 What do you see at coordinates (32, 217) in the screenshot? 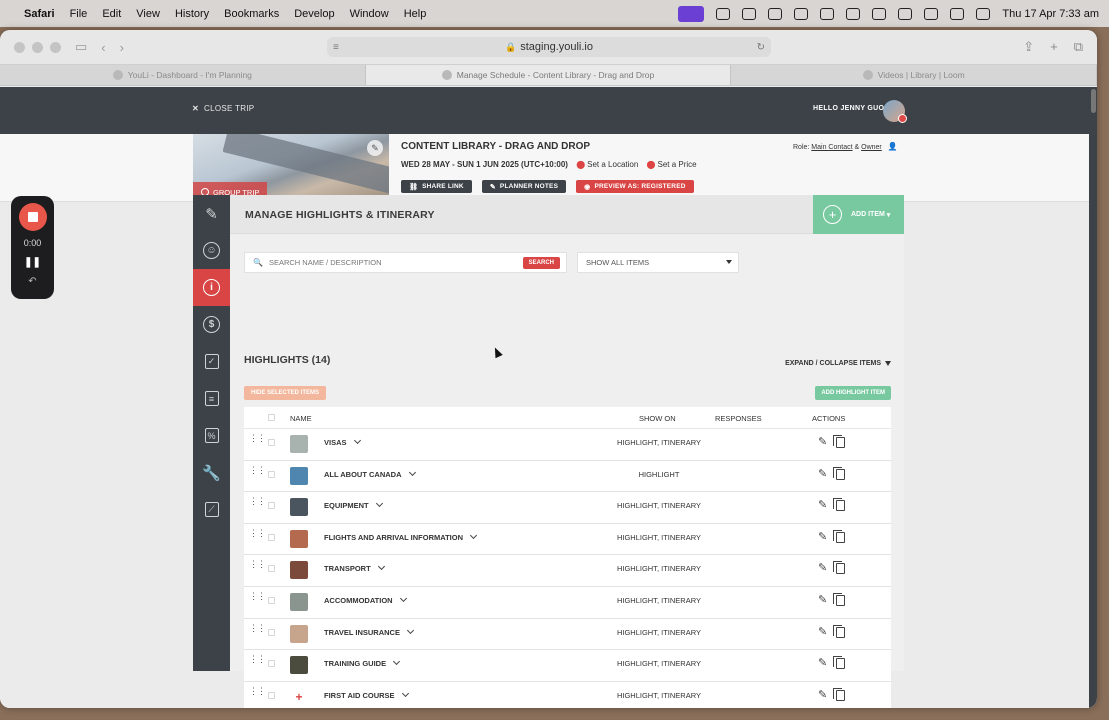
I see `stop-recording-button` at bounding box center [32, 217].